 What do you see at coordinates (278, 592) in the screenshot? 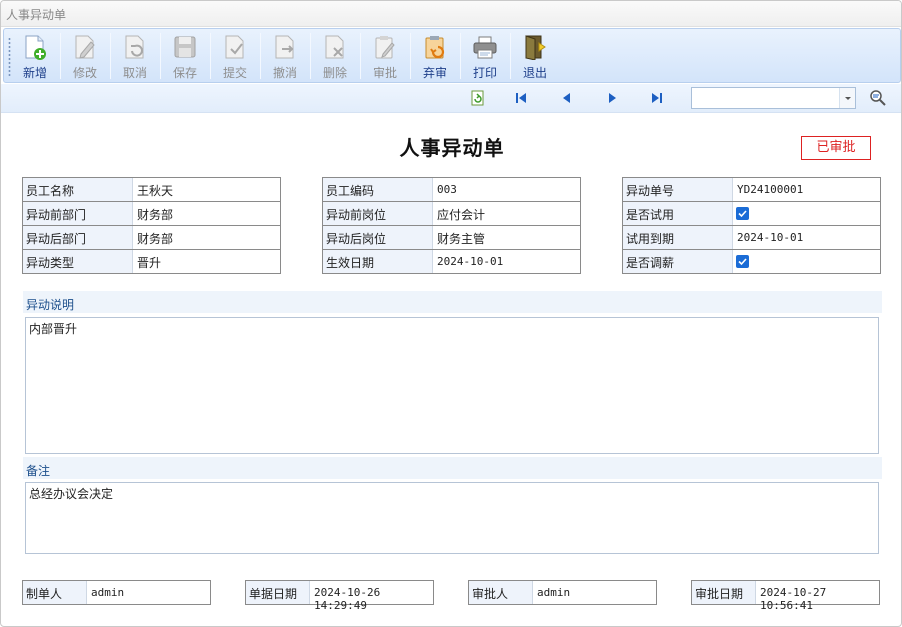
I see `field-label: 单据日期` at bounding box center [278, 592].